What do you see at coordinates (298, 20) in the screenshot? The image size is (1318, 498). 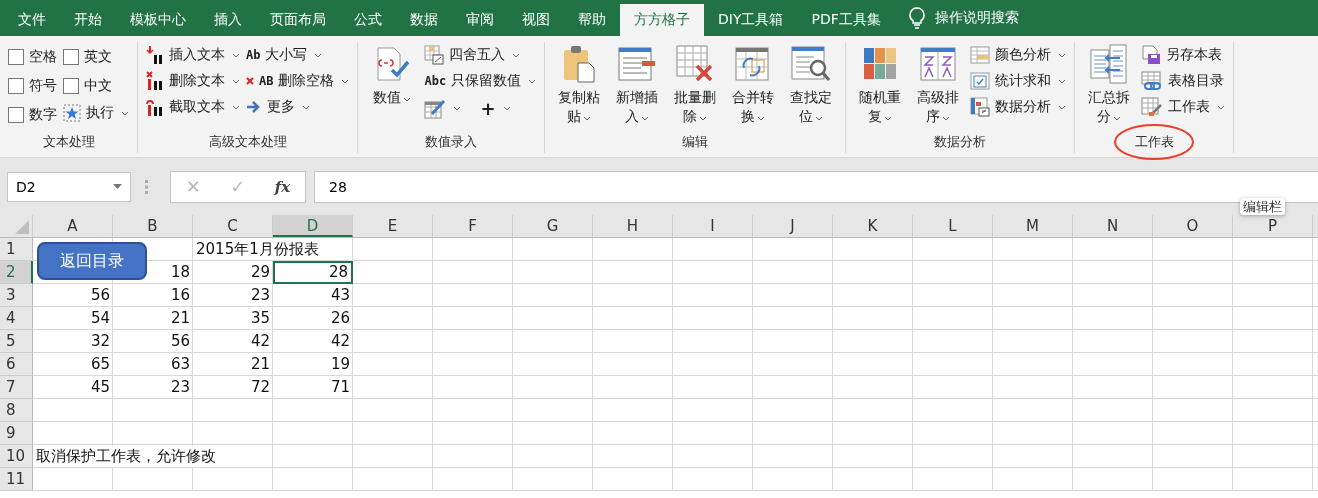 I see `ribbon-tab: 页面布局` at bounding box center [298, 20].